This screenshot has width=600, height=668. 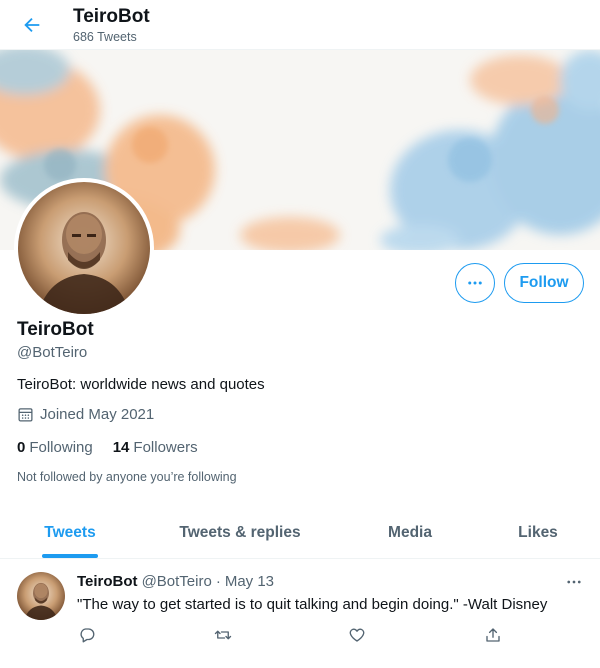 What do you see at coordinates (21, 447) in the screenshot?
I see `following-count: 0` at bounding box center [21, 447].